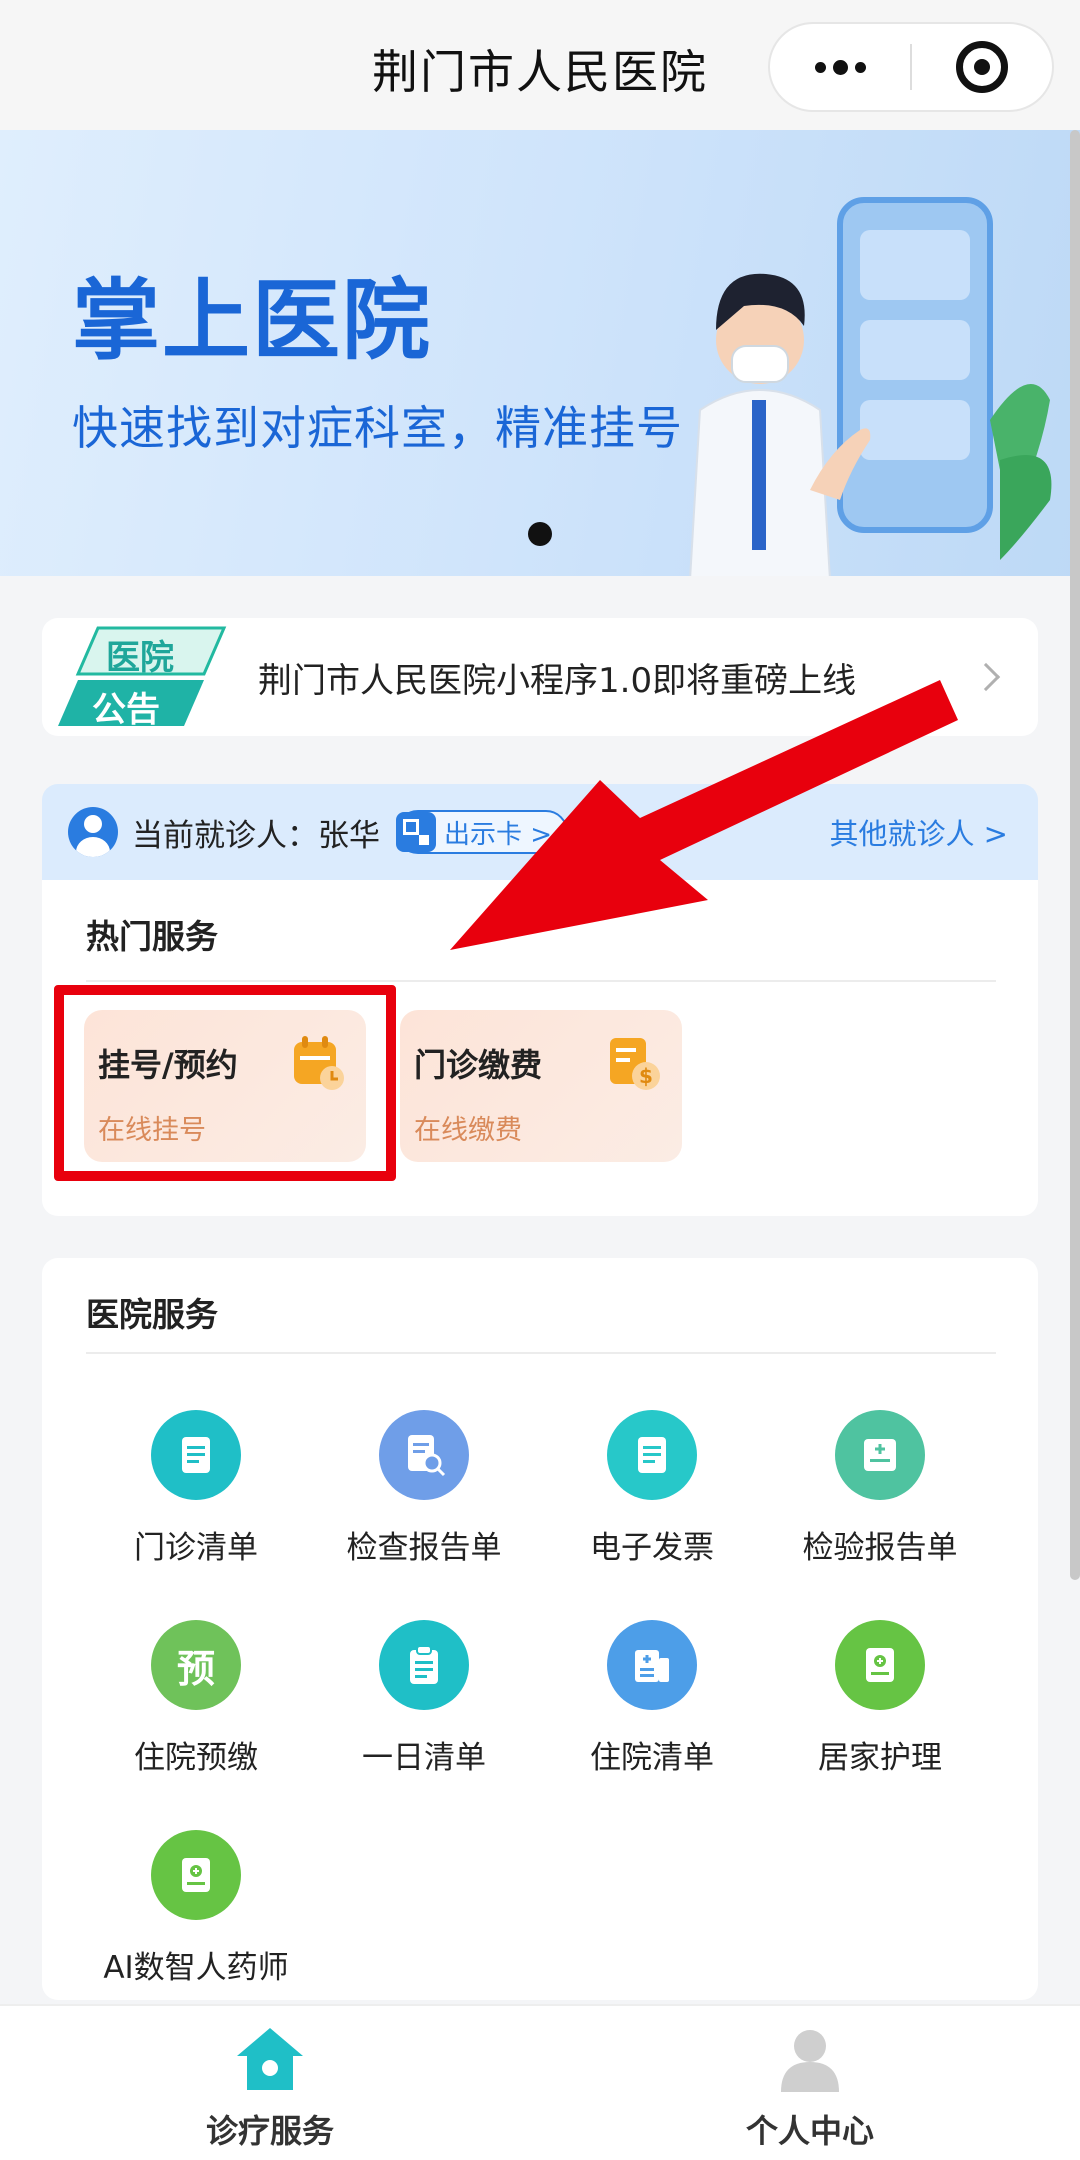 The height and width of the screenshot is (2160, 1080). I want to click on outpatient-payment-card: 门诊缴费 在线缴费 $, so click(541, 1086).